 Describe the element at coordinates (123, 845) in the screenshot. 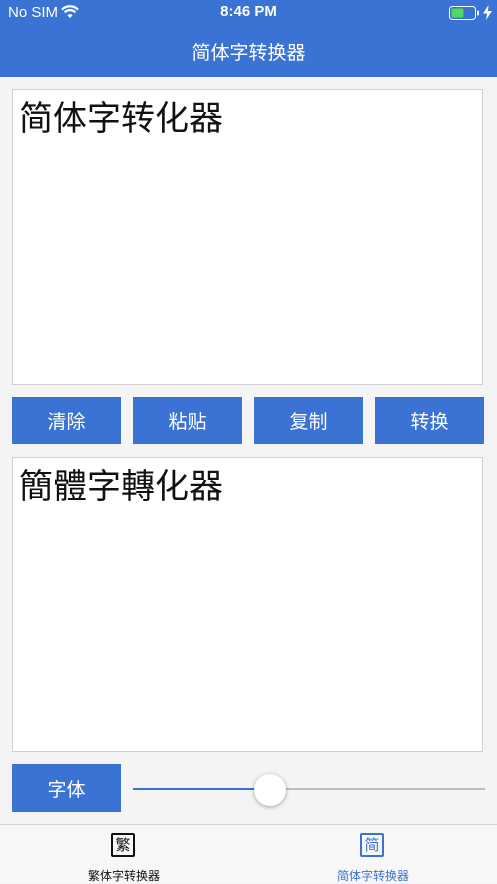

I see `traditional-char-icon: 繁` at that location.